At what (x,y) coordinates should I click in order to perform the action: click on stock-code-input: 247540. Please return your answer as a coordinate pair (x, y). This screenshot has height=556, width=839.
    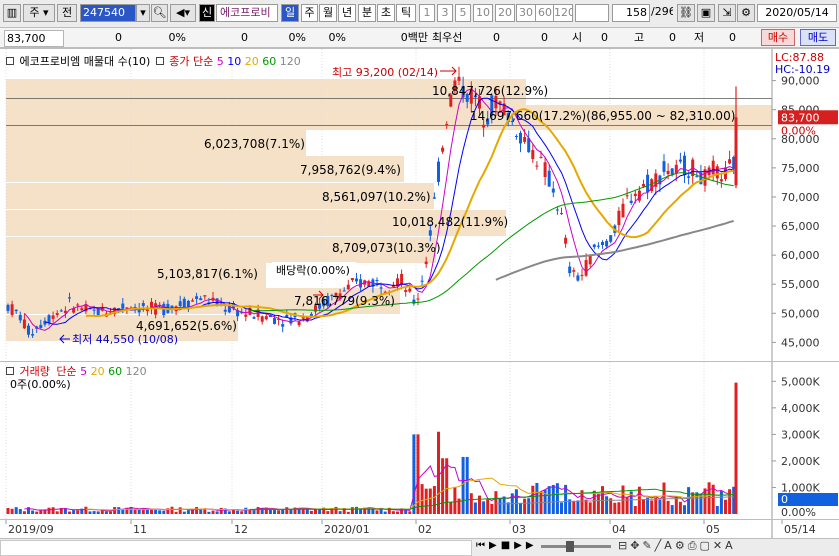
    Looking at the image, I should click on (108, 13).